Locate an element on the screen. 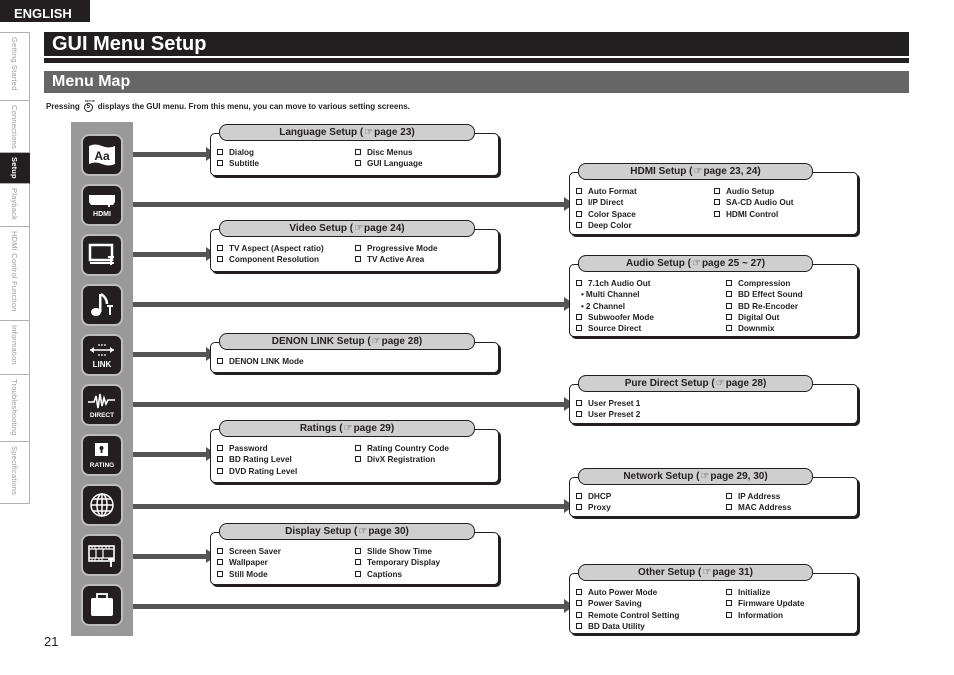  menu-item: SA-CD Audio Out is located at coordinates (753, 202).